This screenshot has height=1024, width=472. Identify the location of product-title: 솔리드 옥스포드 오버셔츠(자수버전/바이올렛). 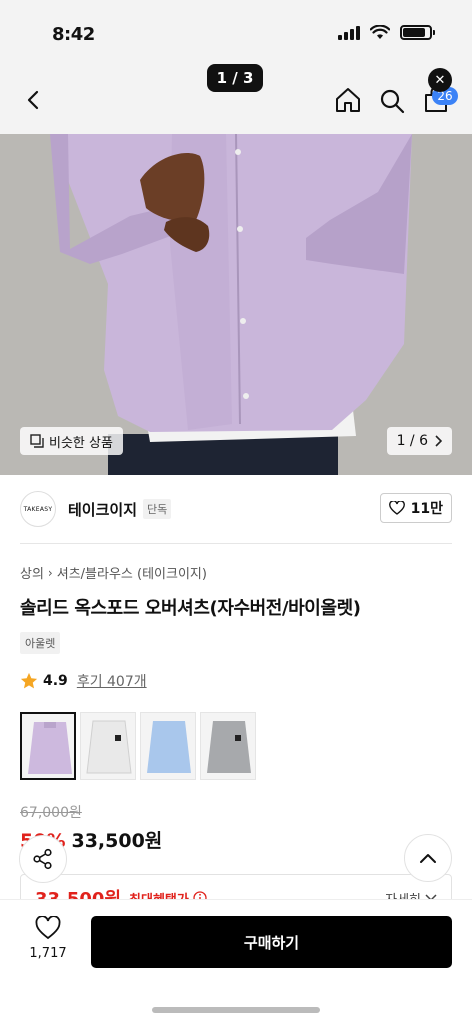
(190, 608).